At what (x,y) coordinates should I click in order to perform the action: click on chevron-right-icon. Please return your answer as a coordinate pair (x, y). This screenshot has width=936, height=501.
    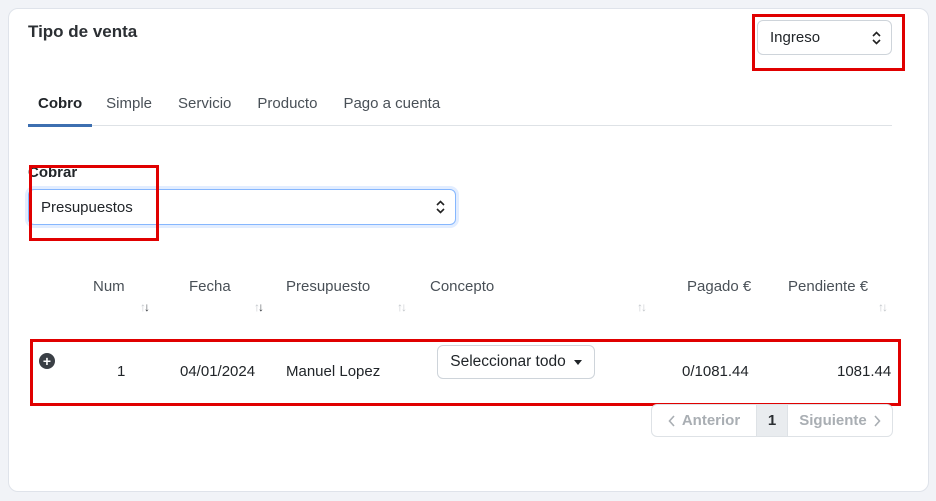
    Looking at the image, I should click on (877, 420).